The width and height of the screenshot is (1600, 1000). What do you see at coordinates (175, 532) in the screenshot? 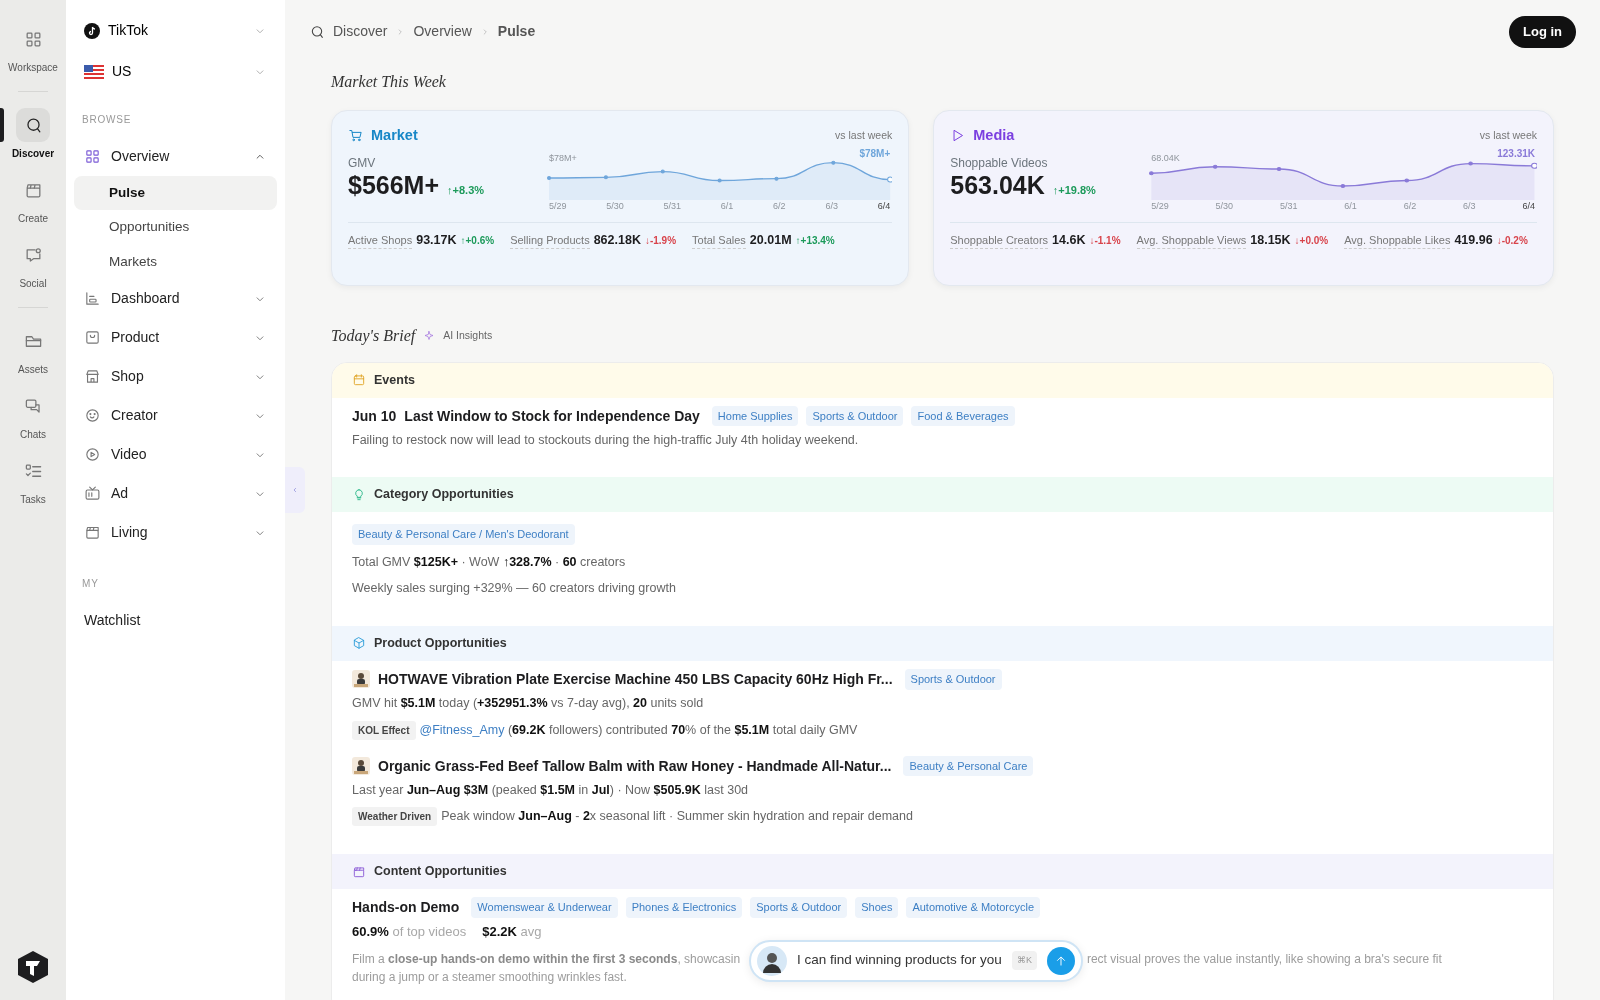
I see `sidebar-item: Living` at bounding box center [175, 532].